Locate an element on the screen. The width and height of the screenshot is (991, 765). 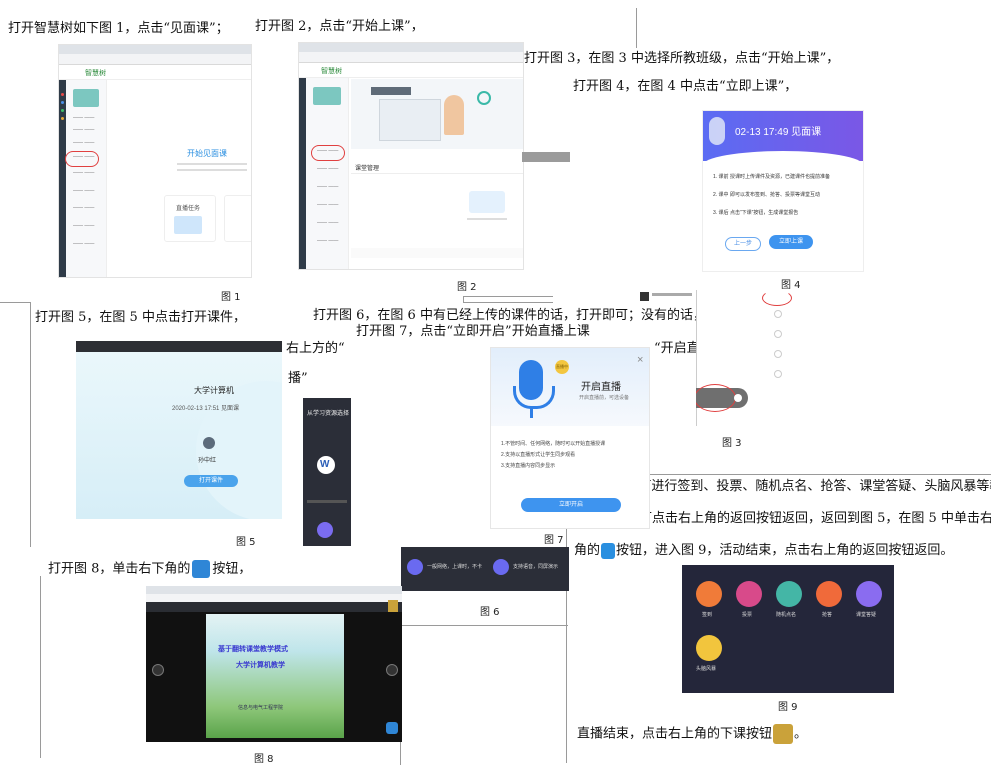
quick-answer-label: 抢答 is located at coordinates (827, 615).